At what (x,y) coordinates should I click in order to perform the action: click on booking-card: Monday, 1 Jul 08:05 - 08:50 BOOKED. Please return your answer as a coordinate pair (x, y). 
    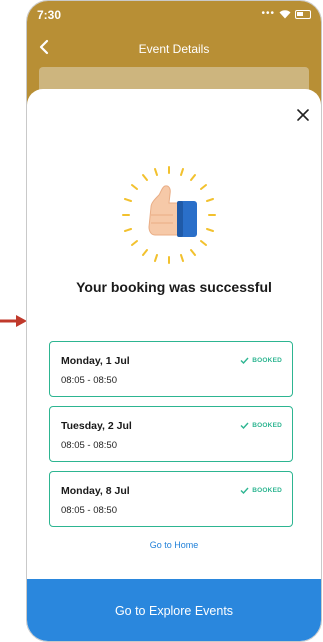
    Looking at the image, I should click on (171, 369).